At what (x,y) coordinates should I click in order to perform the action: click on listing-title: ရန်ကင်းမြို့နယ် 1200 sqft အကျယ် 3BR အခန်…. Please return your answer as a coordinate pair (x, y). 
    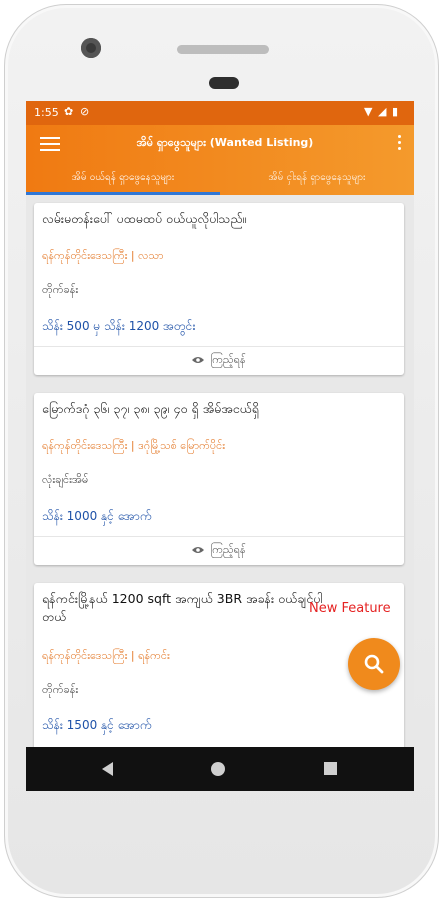
    Looking at the image, I should click on (182, 607).